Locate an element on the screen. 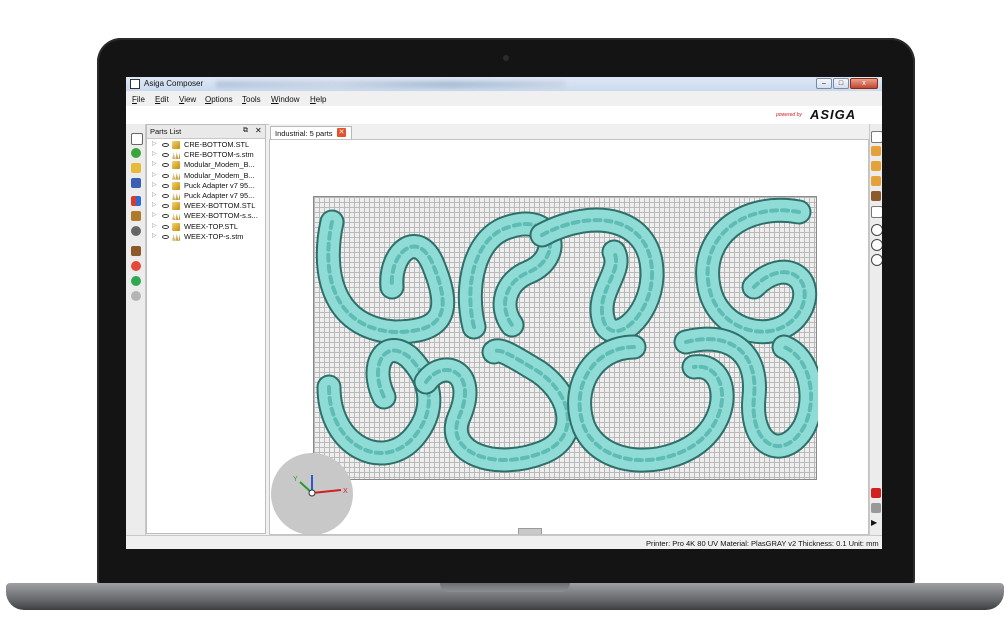  new-file-icon is located at coordinates (137, 139).